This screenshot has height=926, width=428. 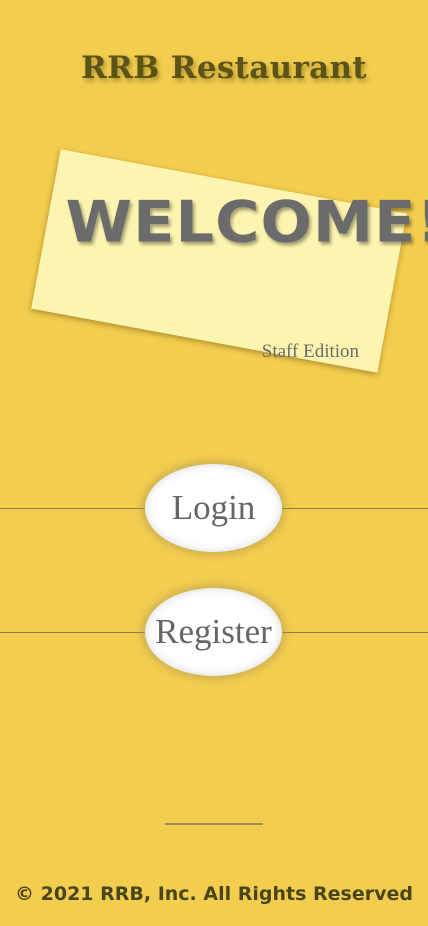 What do you see at coordinates (246, 222) in the screenshot?
I see `welcome-heading: WELCOME!` at bounding box center [246, 222].